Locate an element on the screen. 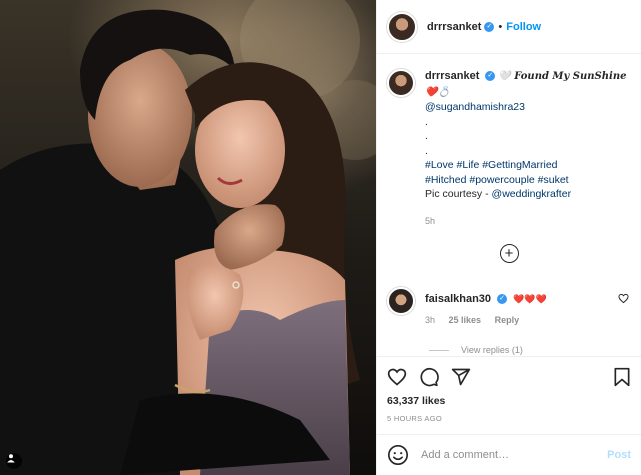 This screenshot has height=475, width=641. caption-hashtags: #Hitched #powercouple #suket is located at coordinates (528, 180).